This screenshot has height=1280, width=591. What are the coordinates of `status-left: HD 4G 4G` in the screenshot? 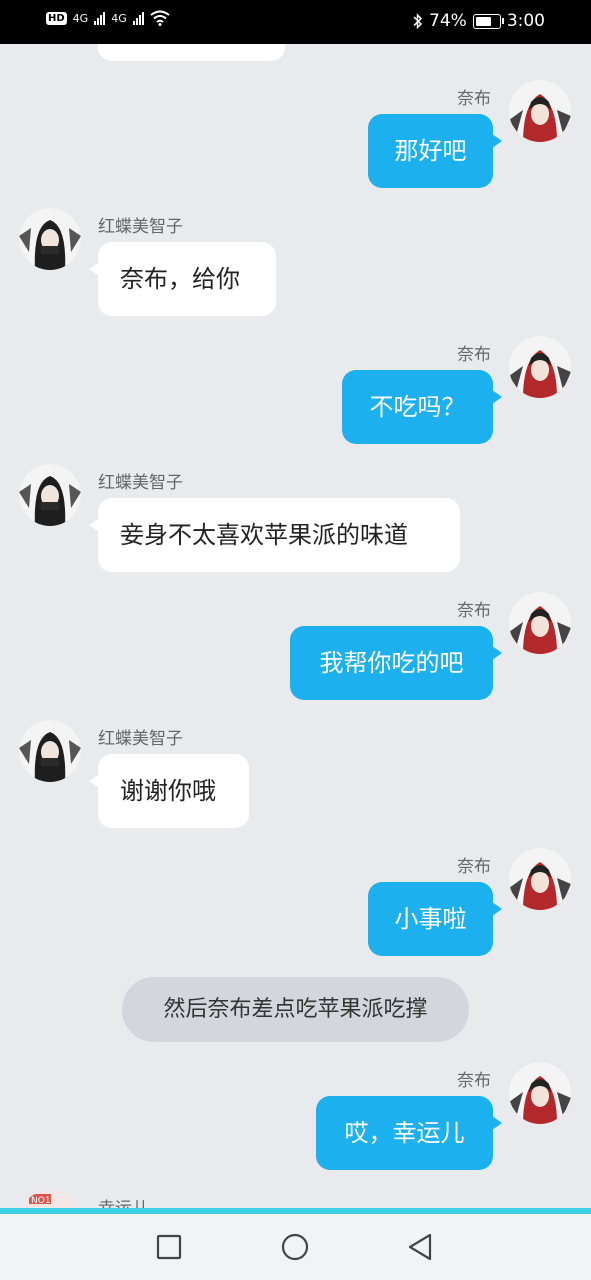 It's located at (108, 18).